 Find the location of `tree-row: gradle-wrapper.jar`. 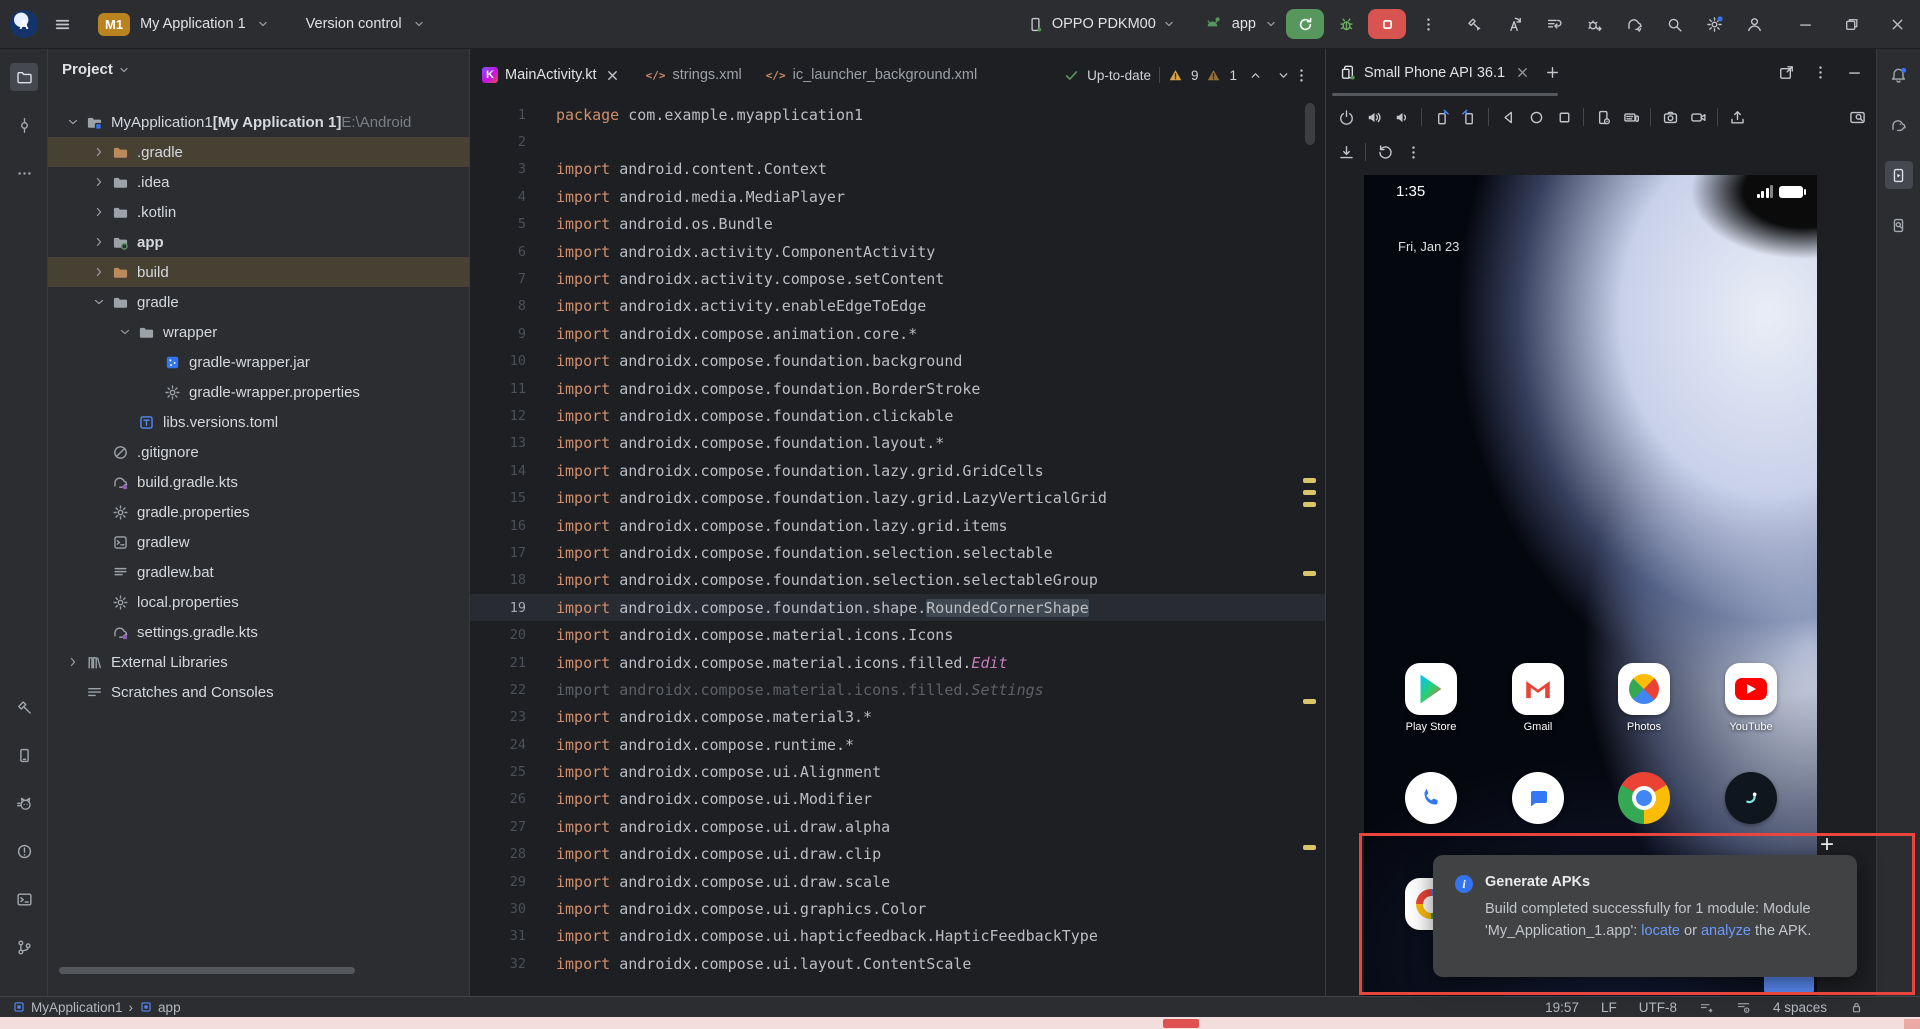

tree-row: gradle-wrapper.jar is located at coordinates (258, 362).